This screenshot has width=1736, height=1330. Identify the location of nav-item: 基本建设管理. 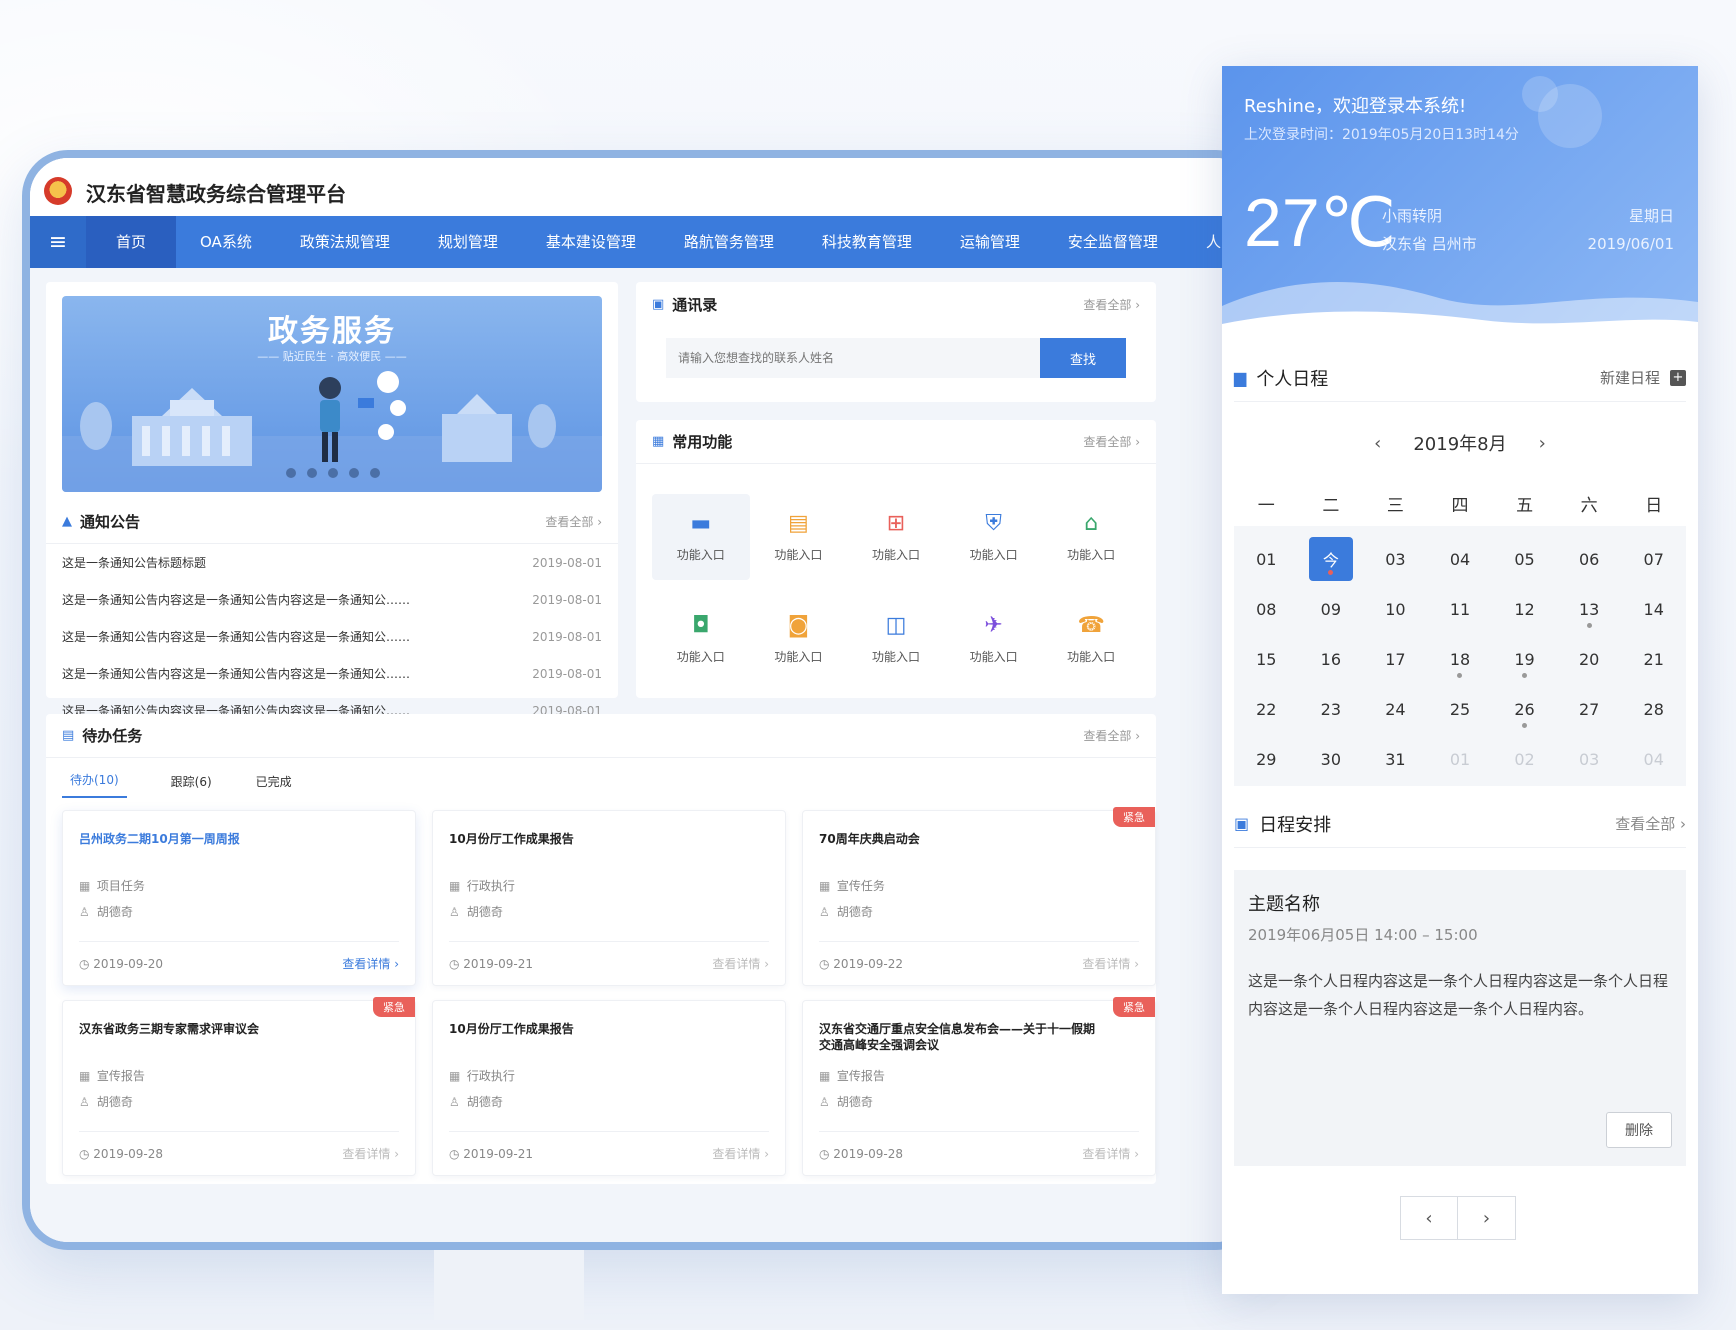
(591, 242).